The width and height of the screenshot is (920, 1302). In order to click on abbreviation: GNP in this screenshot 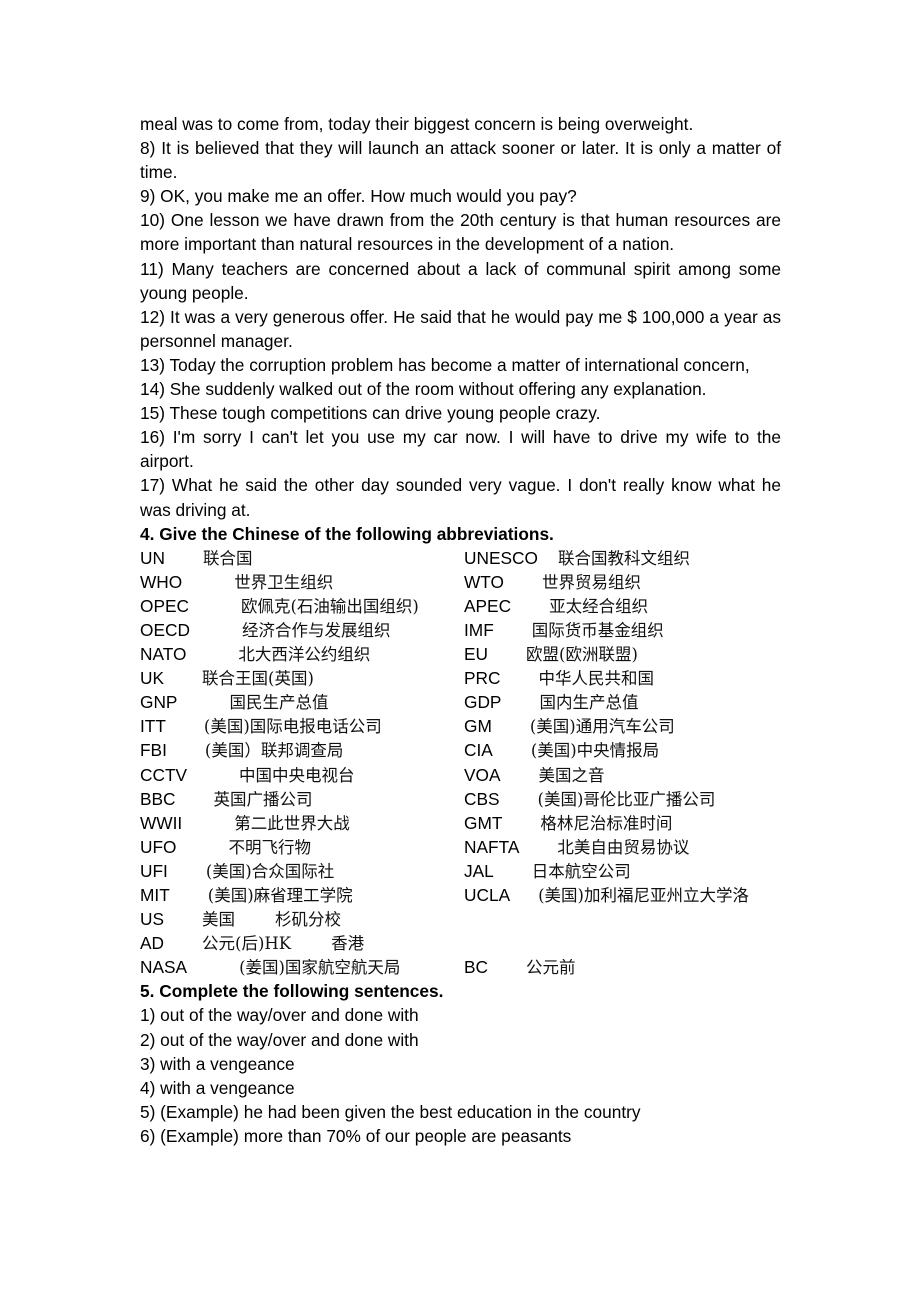, I will do `click(159, 702)`.